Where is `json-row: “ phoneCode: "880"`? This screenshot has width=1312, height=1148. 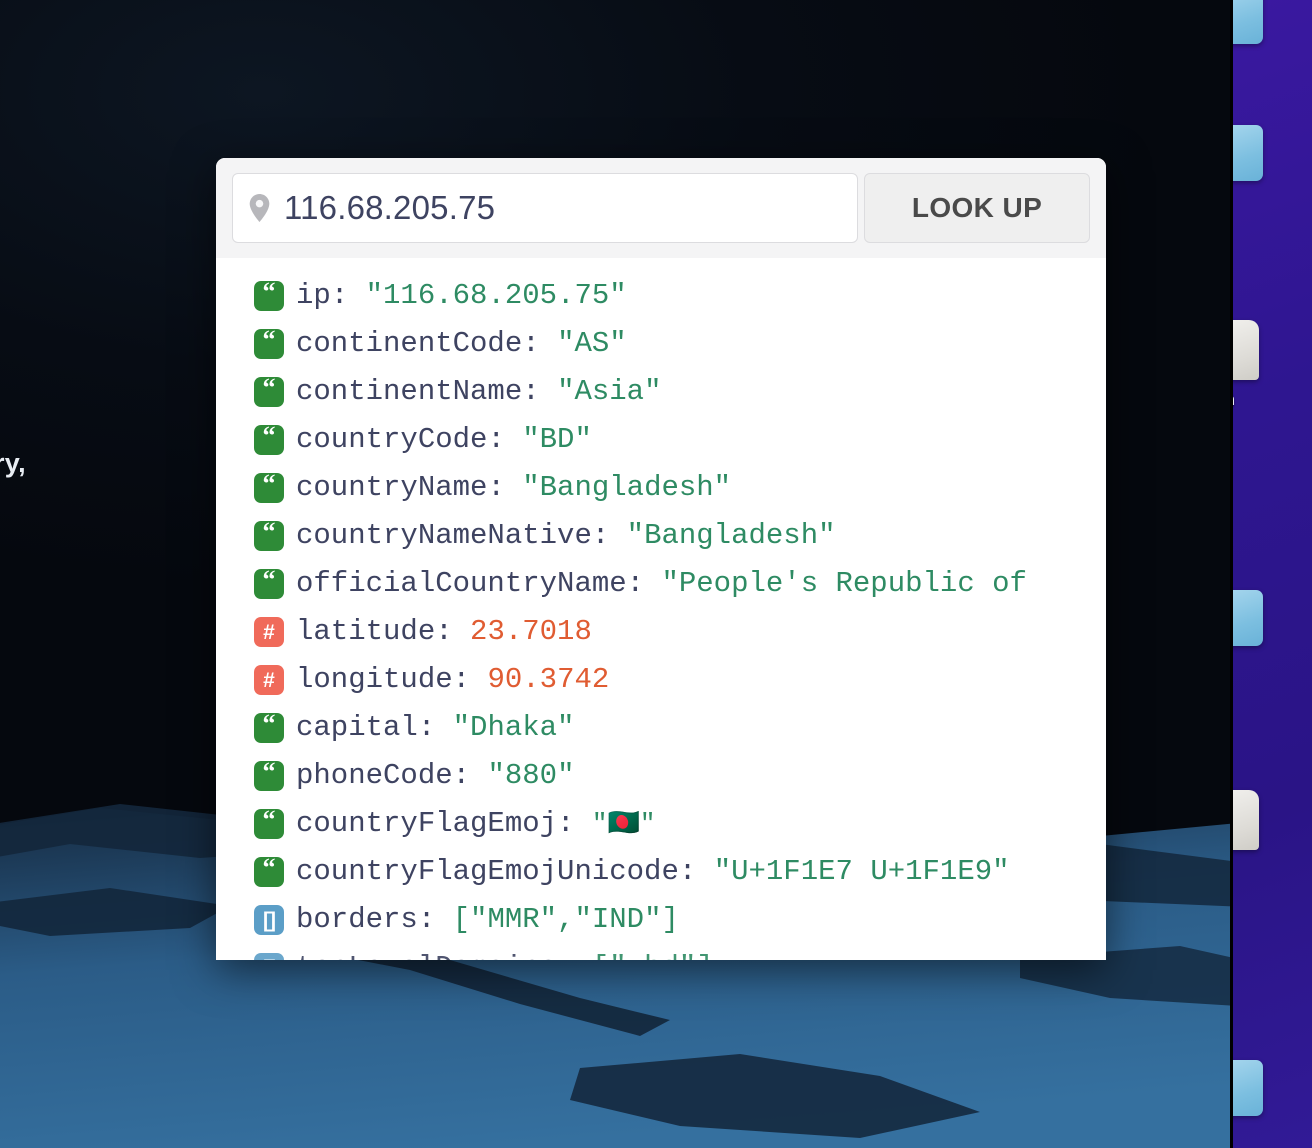
json-row: “ phoneCode: "880" is located at coordinates (680, 776).